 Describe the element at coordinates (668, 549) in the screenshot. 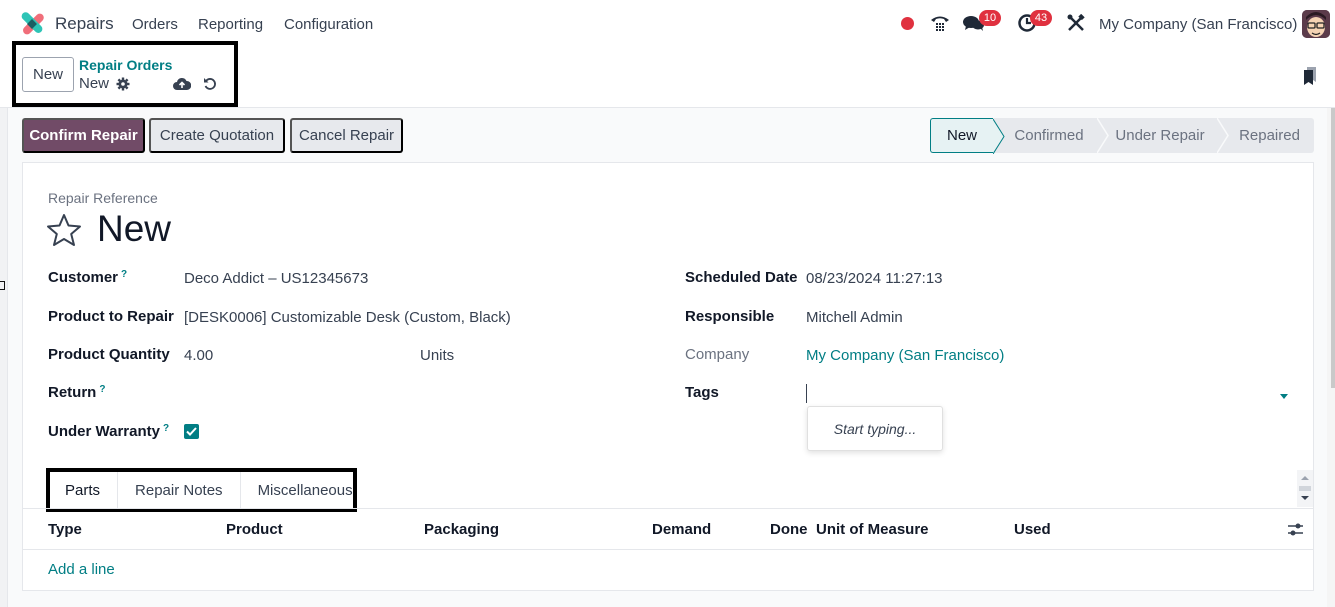

I see `table-header-divider` at that location.